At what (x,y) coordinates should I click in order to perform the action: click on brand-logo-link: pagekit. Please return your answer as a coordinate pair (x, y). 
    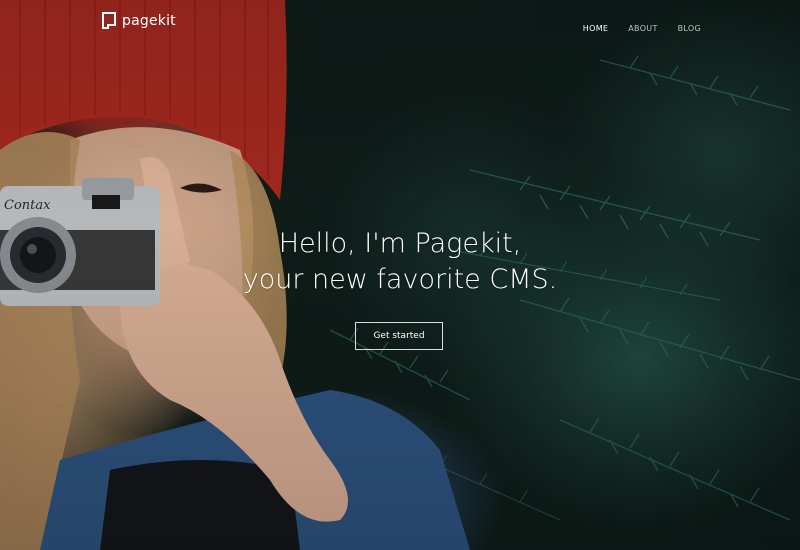
    Looking at the image, I should click on (139, 20).